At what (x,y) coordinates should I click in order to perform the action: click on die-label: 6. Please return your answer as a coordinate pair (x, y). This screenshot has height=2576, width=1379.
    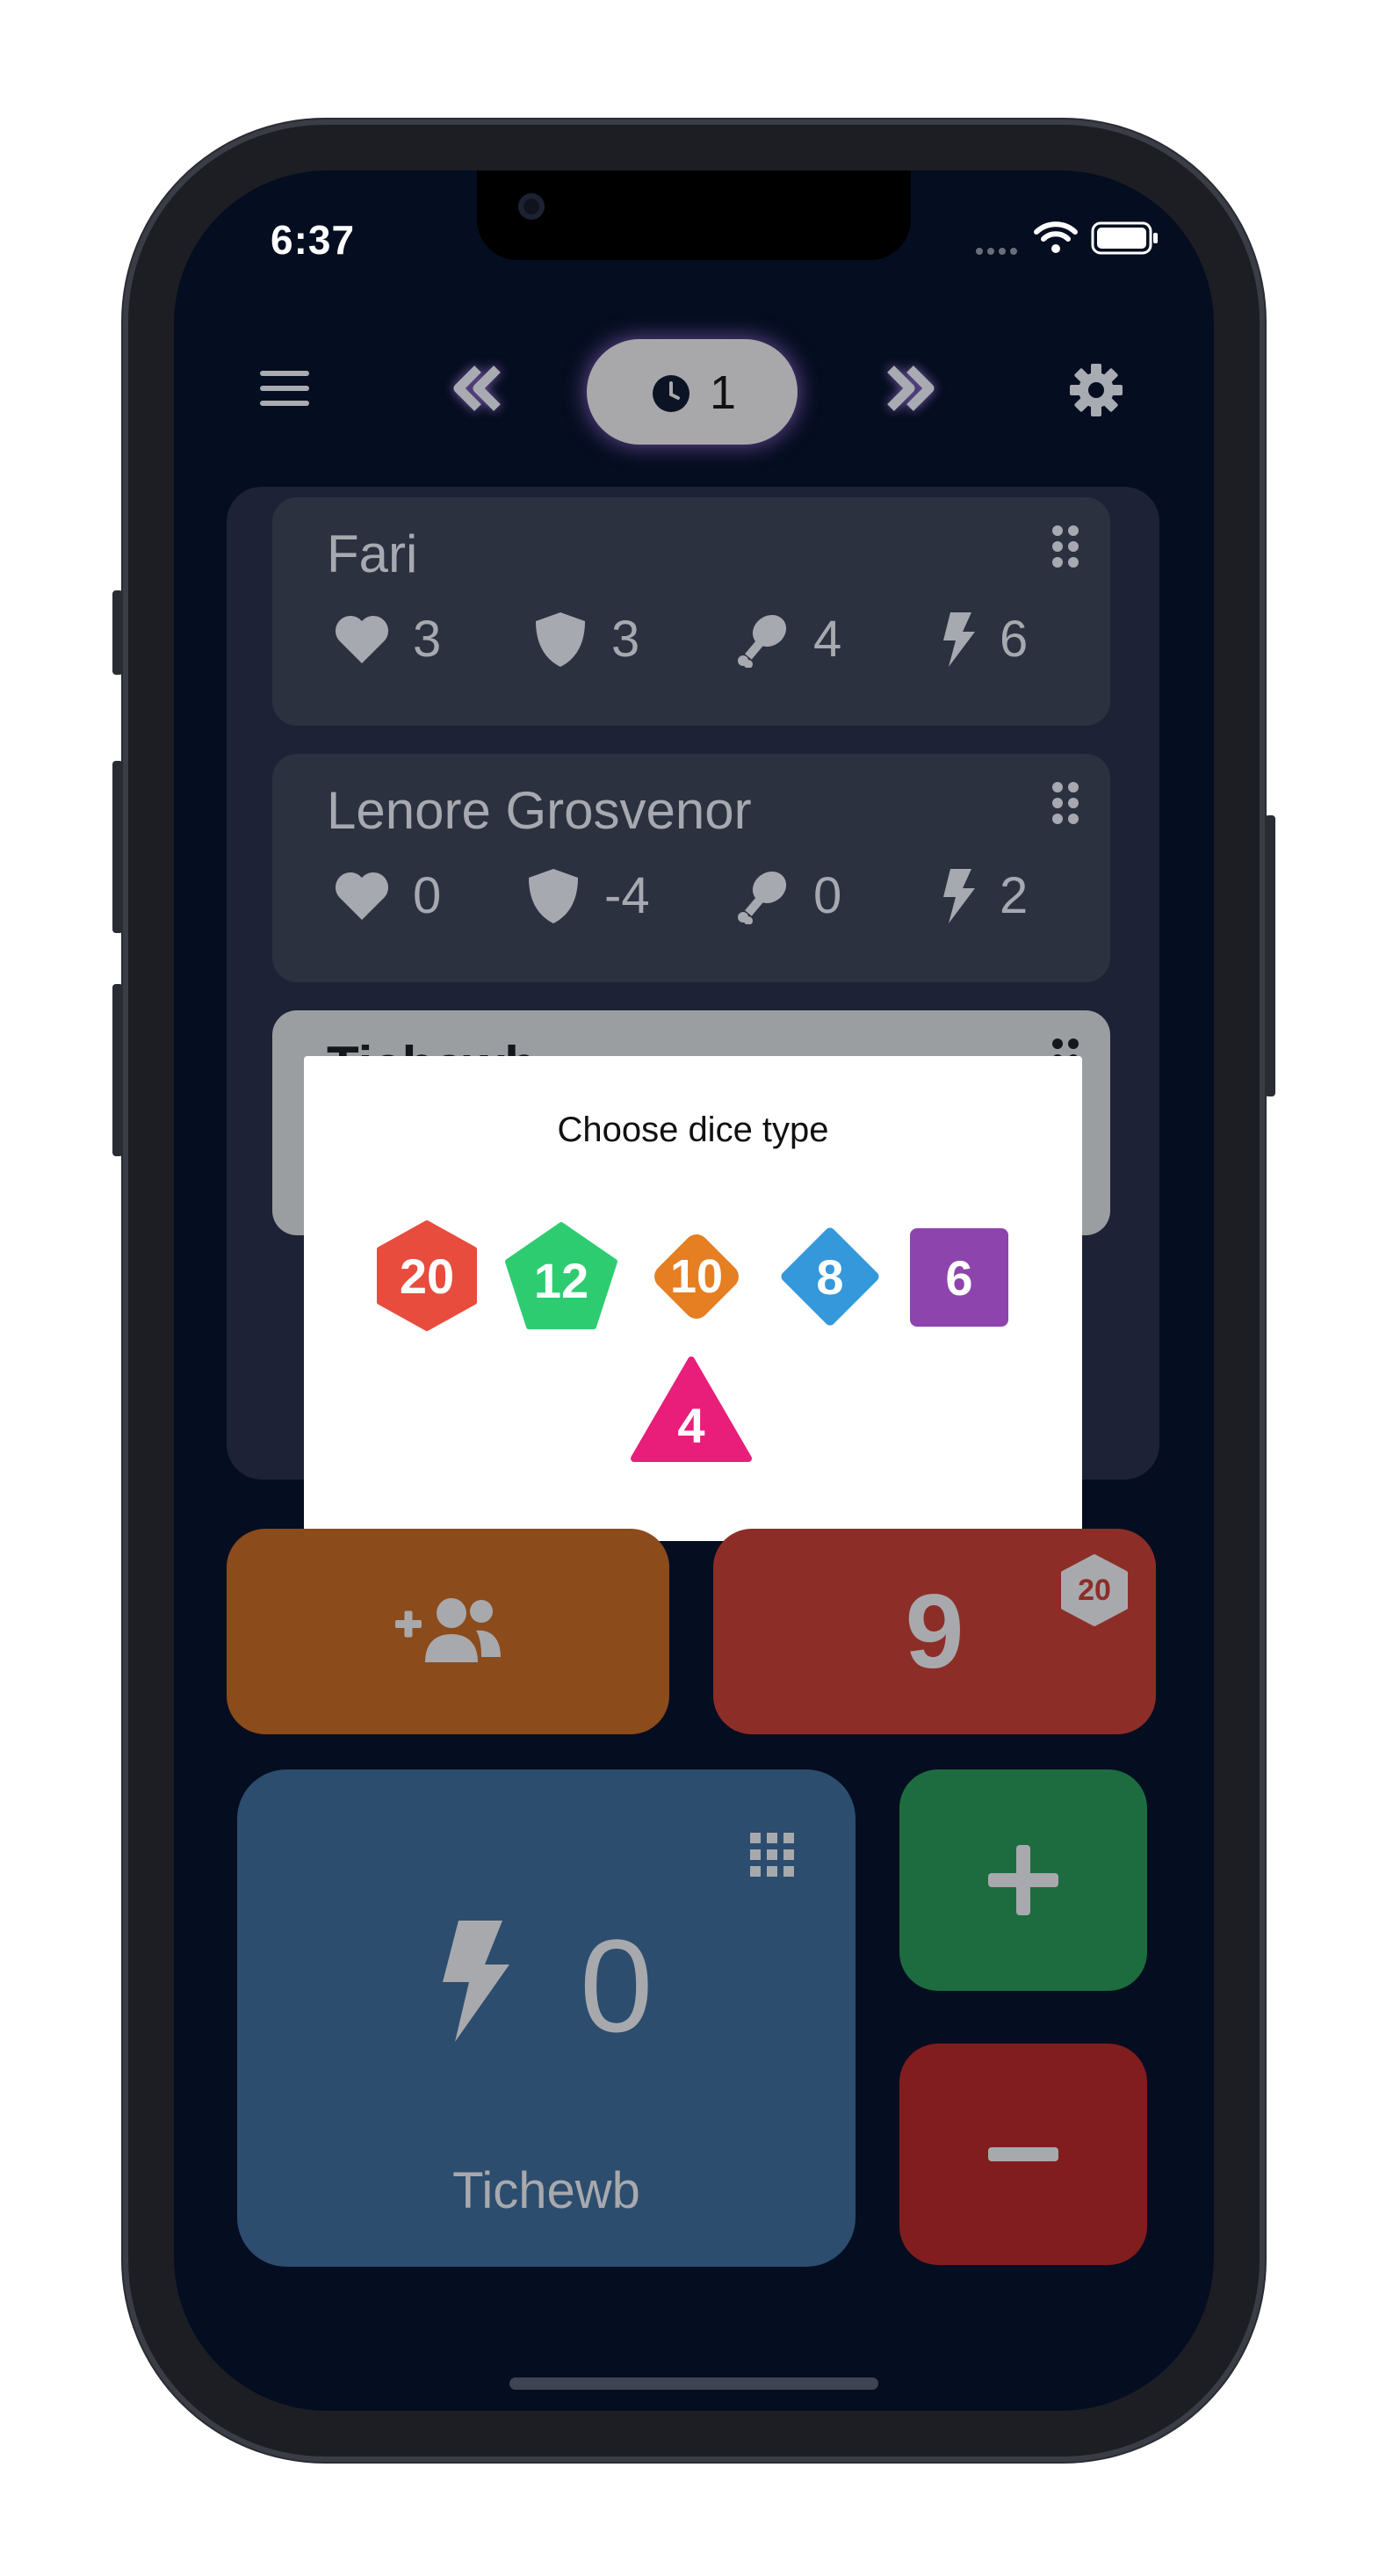
    Looking at the image, I should click on (959, 1277).